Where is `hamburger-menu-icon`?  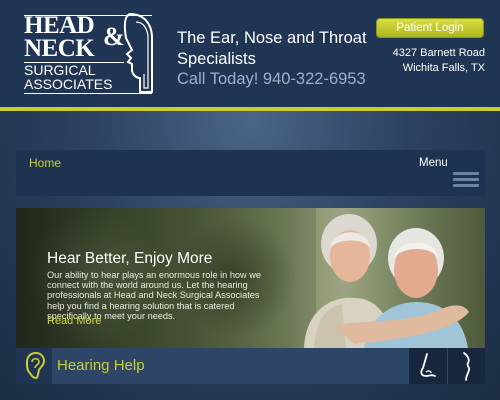 hamburger-menu-icon is located at coordinates (466, 181).